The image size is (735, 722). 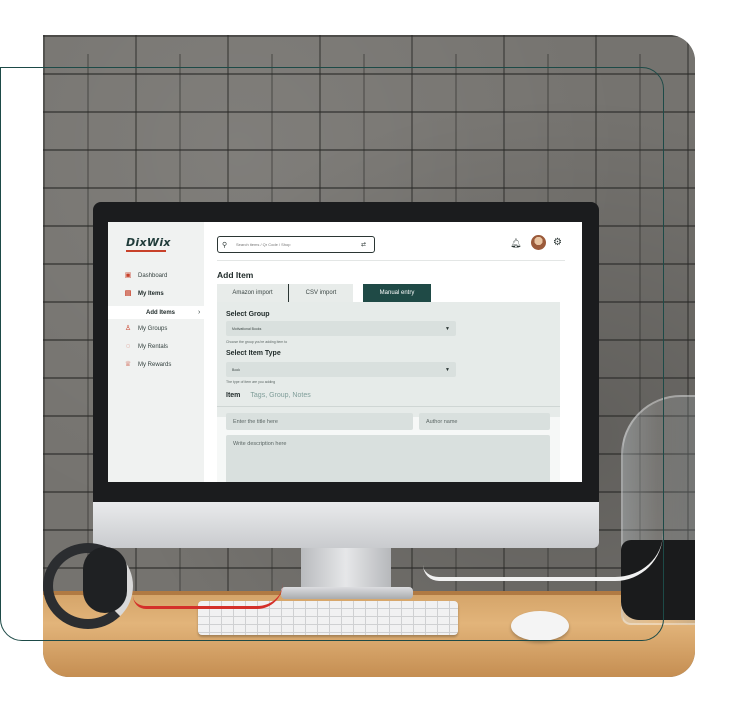 What do you see at coordinates (247, 328) in the screenshot?
I see `group-select-value: Motivational Books` at bounding box center [247, 328].